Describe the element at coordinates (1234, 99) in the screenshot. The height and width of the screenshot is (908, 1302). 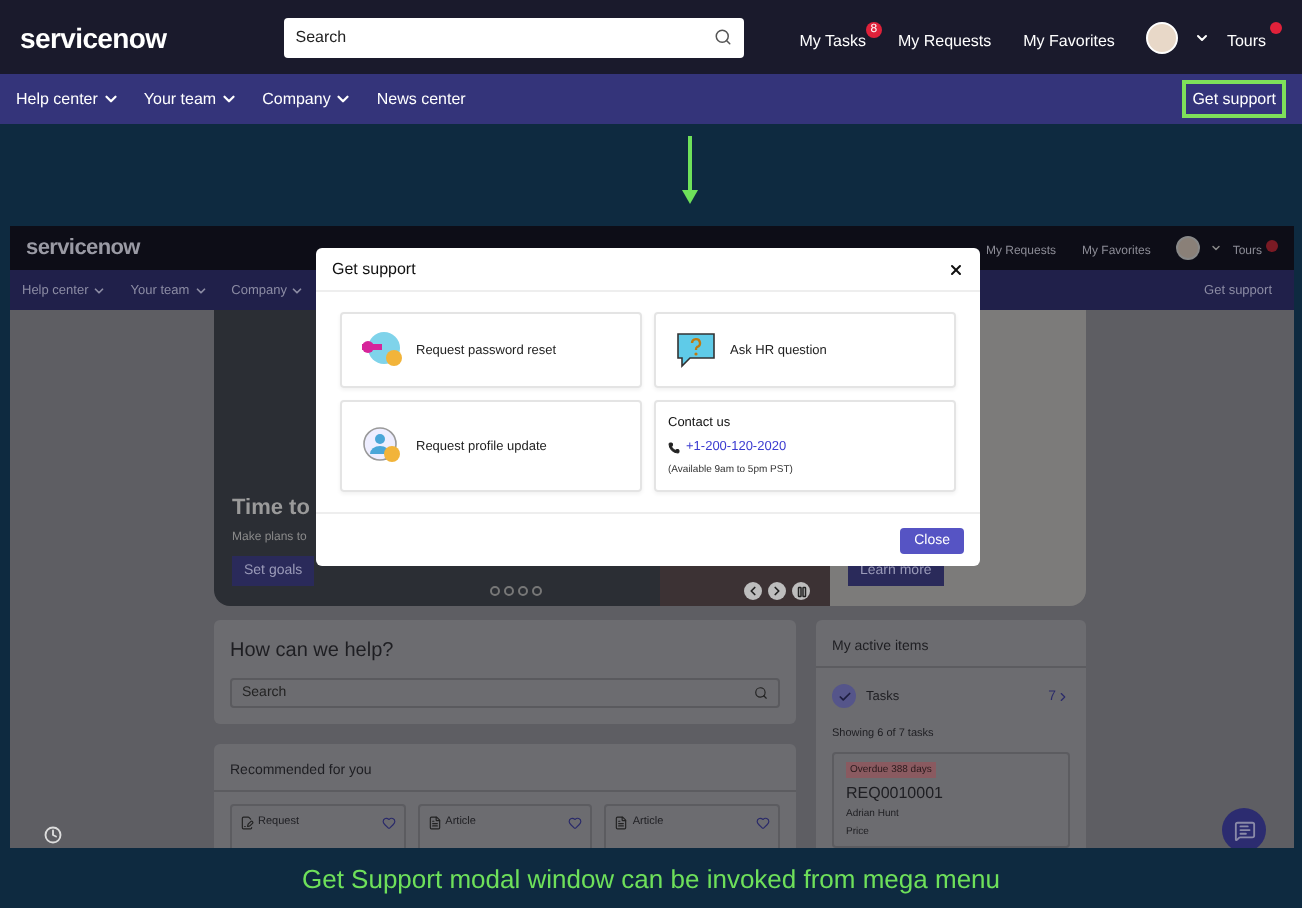
I see `get-support-link: Get support` at that location.